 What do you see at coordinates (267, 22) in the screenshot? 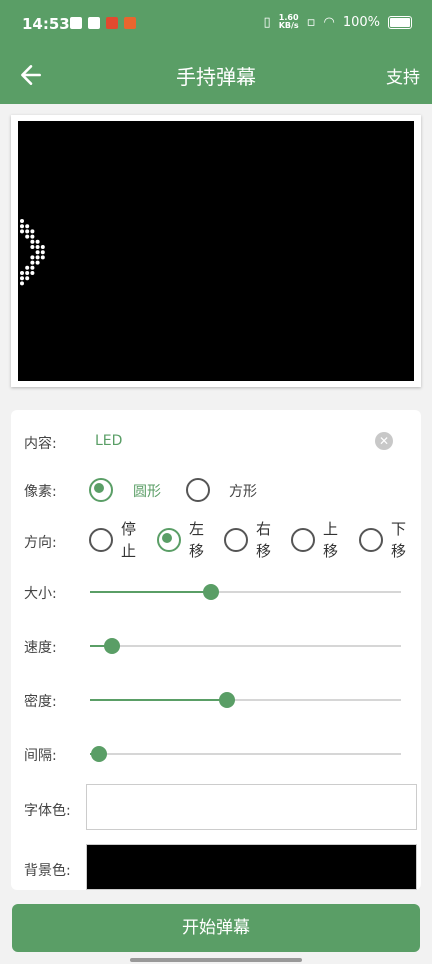
I see `vibrate-icon: ▯` at bounding box center [267, 22].